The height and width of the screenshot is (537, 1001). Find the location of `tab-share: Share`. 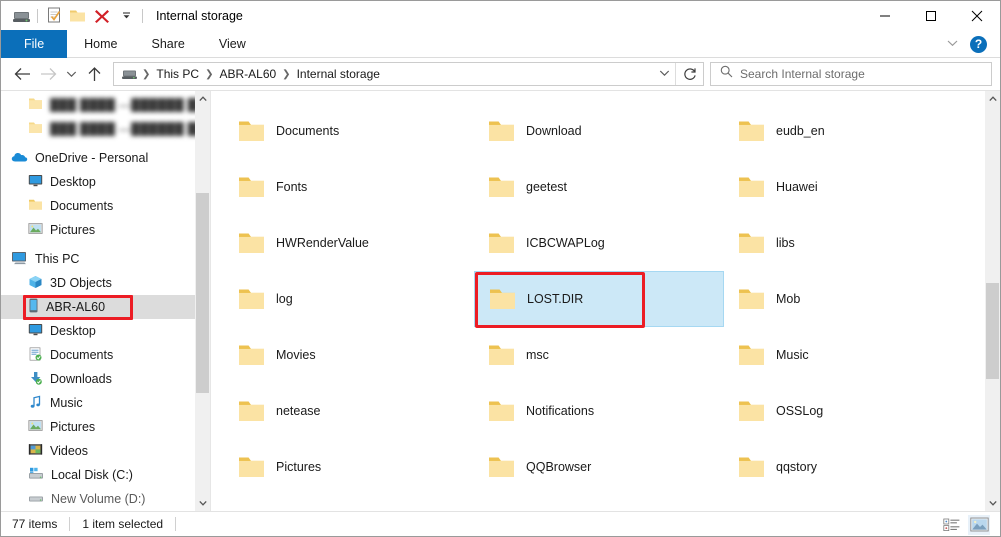

tab-share: Share is located at coordinates (168, 44).